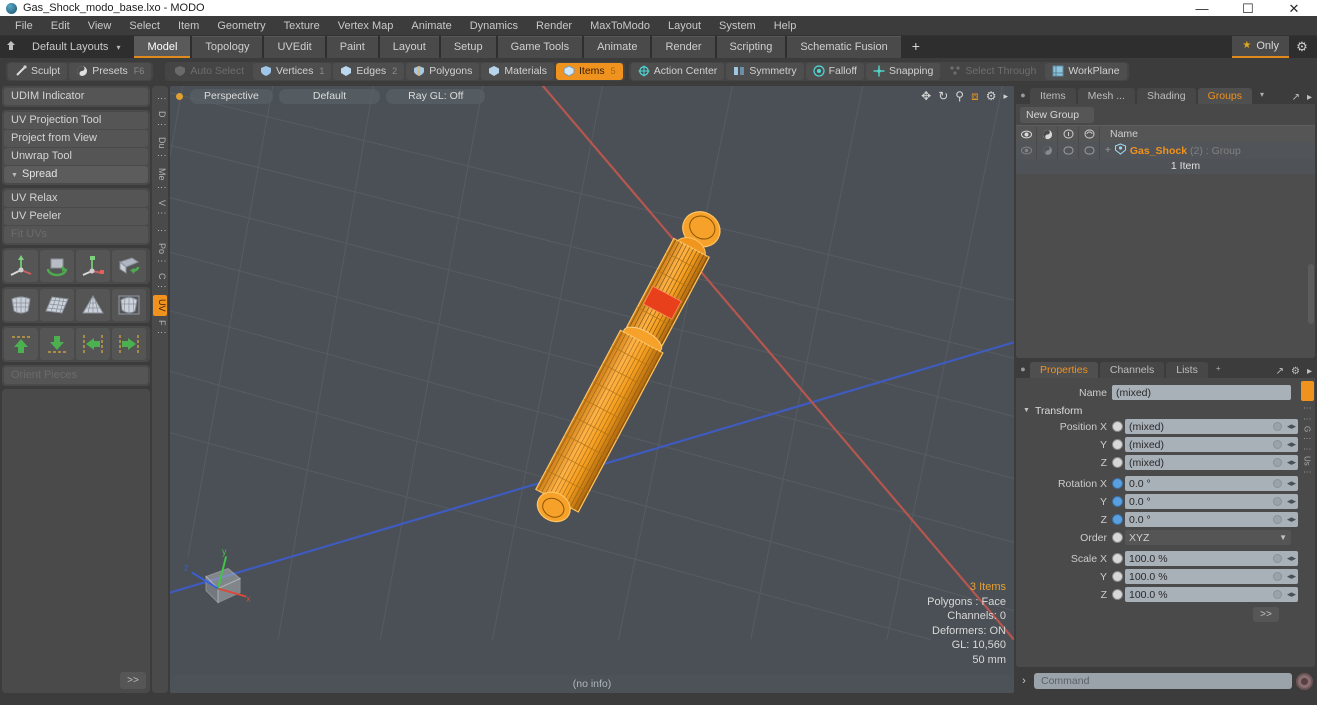 Image resolution: width=1317 pixels, height=705 pixels. Describe the element at coordinates (436, 96) in the screenshot. I see `viewport-raygl-button: Ray GL: Off` at that location.